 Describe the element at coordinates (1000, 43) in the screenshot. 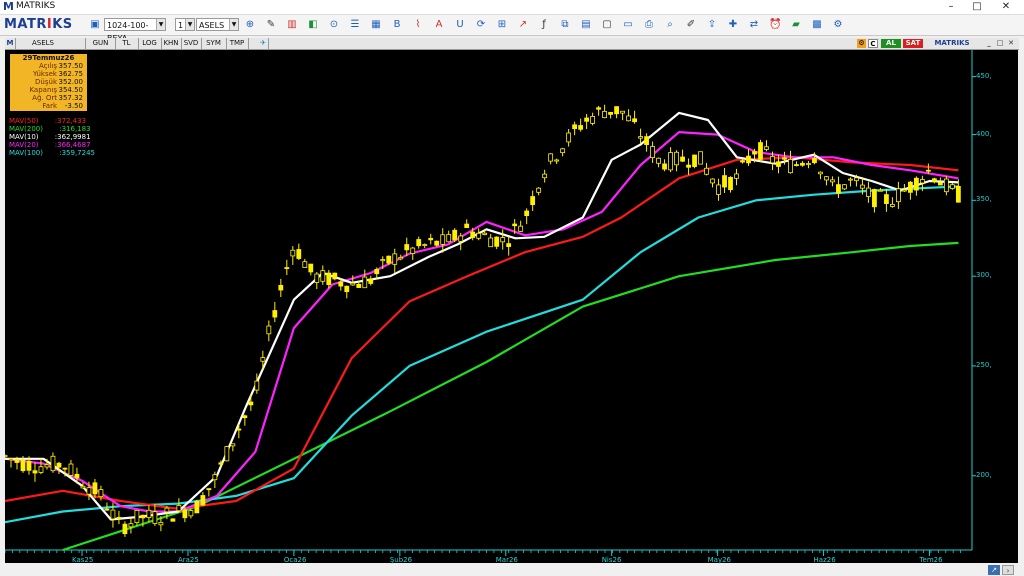

I see `maximize-chart-button: □` at that location.